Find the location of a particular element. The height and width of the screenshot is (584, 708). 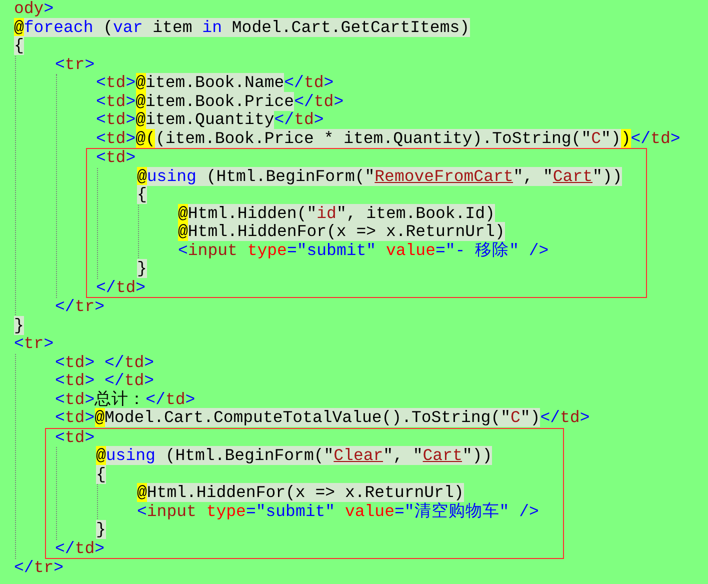

code-line: ody> is located at coordinates (34, 9).